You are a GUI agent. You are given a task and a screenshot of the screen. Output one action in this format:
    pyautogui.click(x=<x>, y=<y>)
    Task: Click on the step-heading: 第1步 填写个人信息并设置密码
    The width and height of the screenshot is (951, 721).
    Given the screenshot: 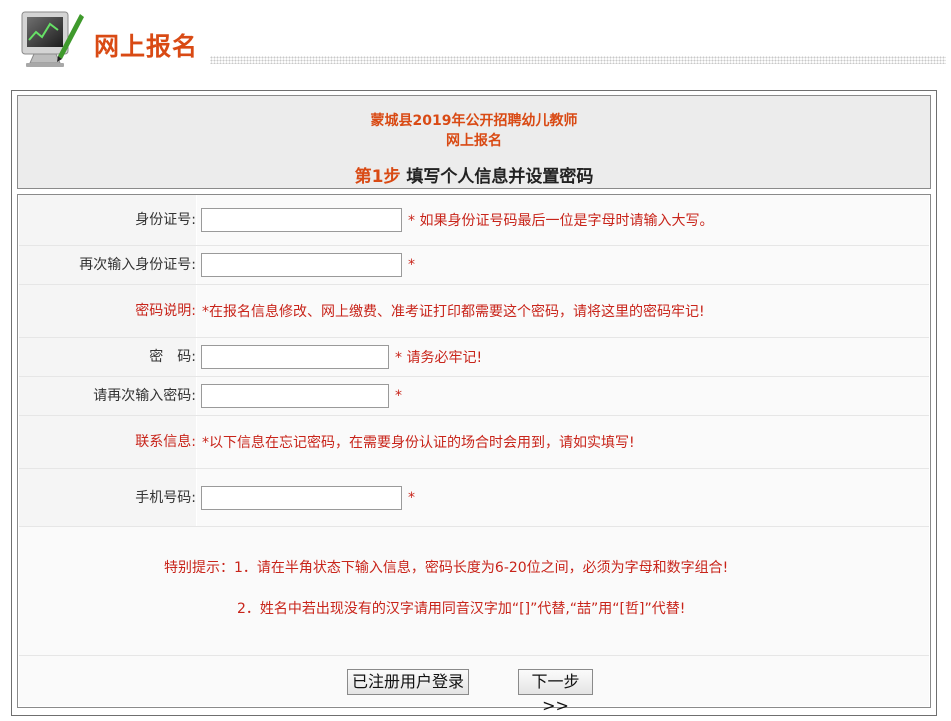 What is the action you would take?
    pyautogui.click(x=474, y=174)
    